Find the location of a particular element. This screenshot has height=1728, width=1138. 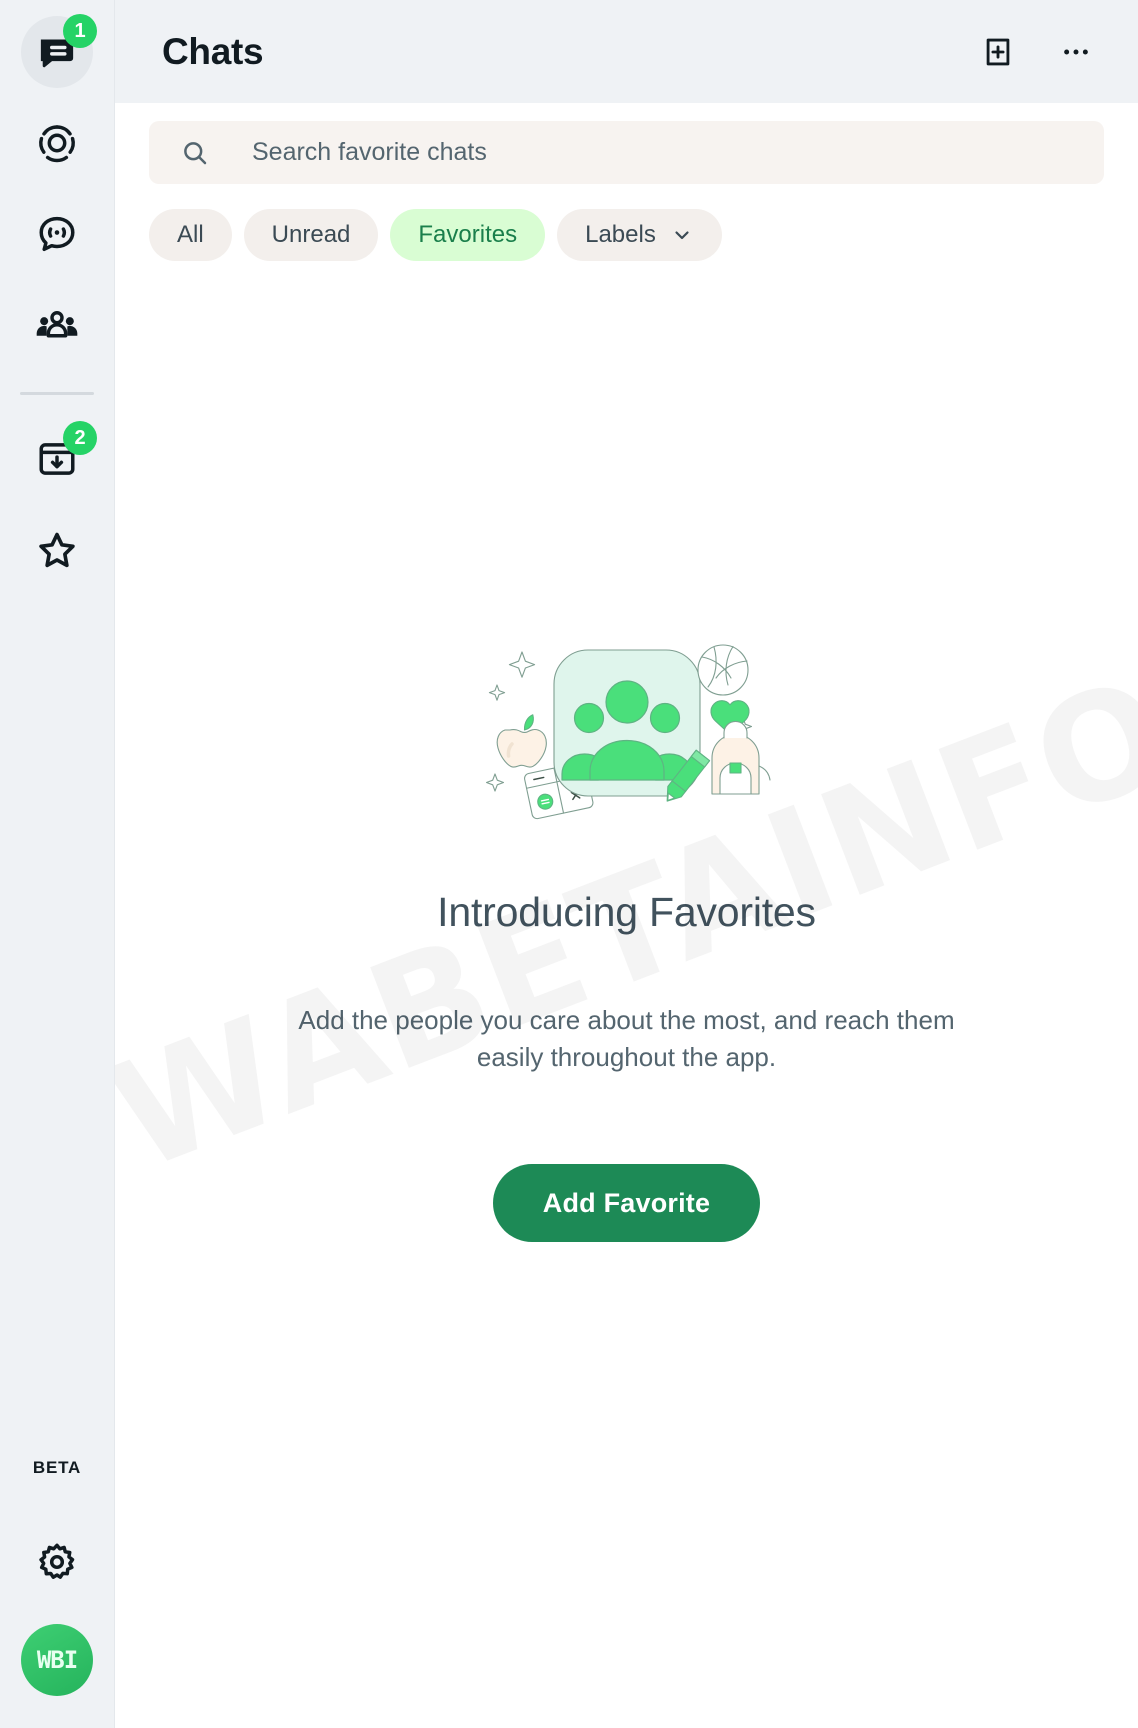

filter-chip-unread: Unread is located at coordinates (311, 235).